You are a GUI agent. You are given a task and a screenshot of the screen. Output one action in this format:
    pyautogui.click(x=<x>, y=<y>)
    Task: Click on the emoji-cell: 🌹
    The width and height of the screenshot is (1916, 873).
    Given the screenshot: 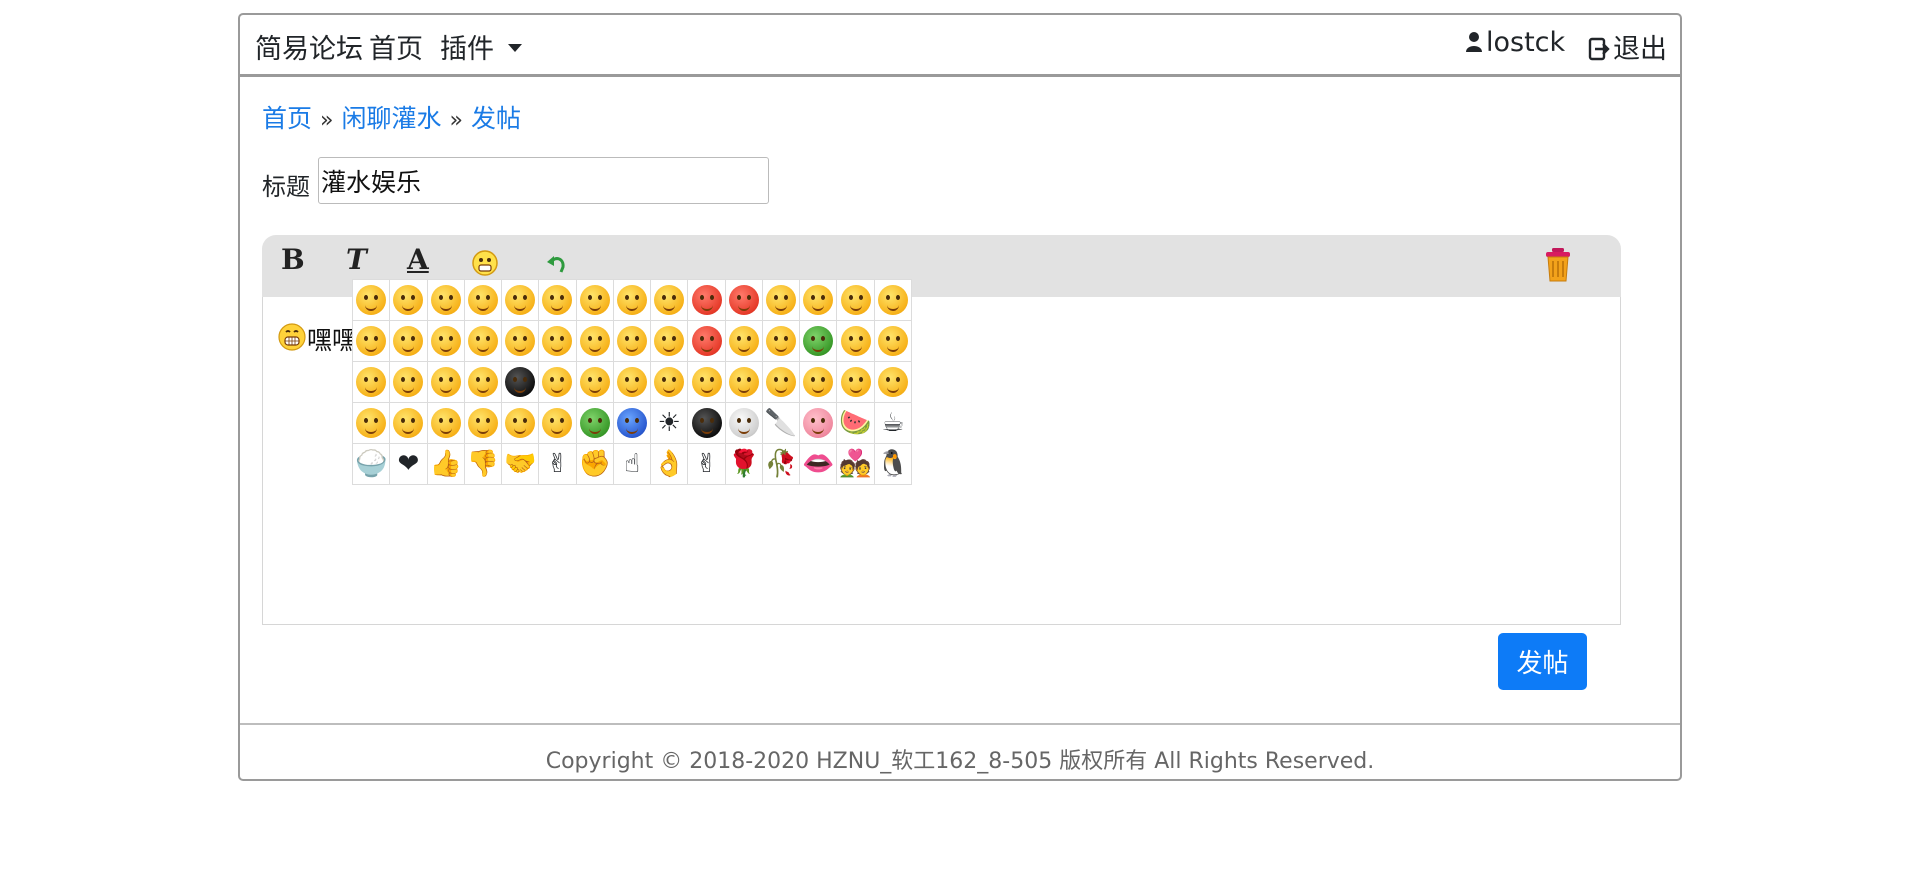 What is the action you would take?
    pyautogui.click(x=744, y=464)
    